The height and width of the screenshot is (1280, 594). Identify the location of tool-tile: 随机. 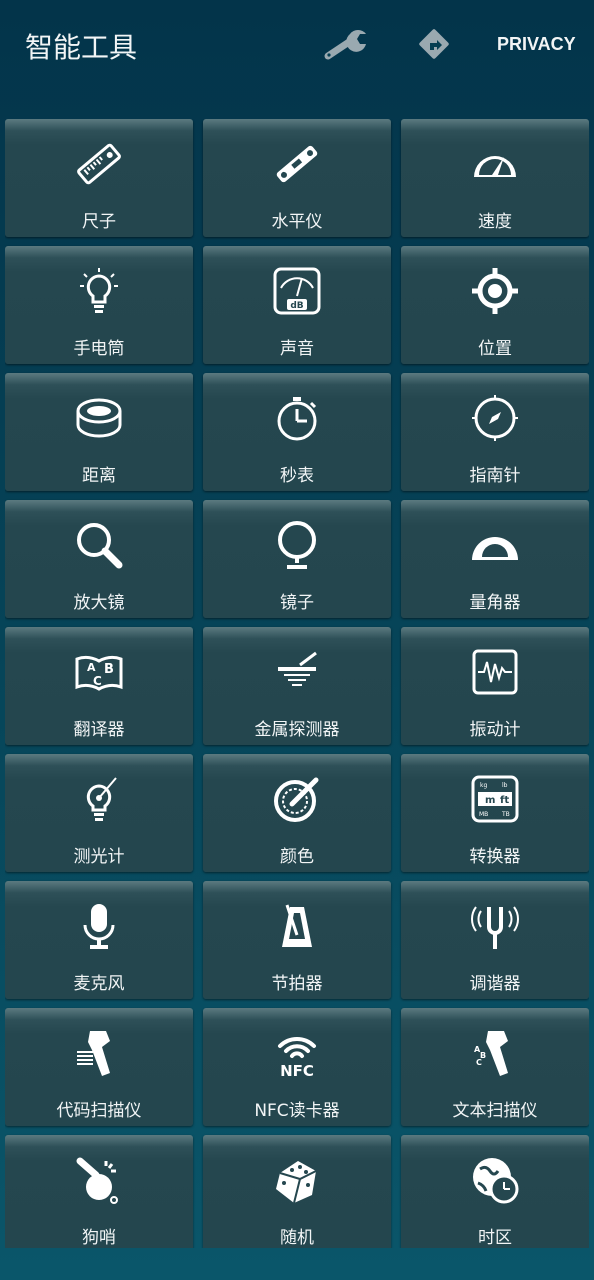
(297, 1191).